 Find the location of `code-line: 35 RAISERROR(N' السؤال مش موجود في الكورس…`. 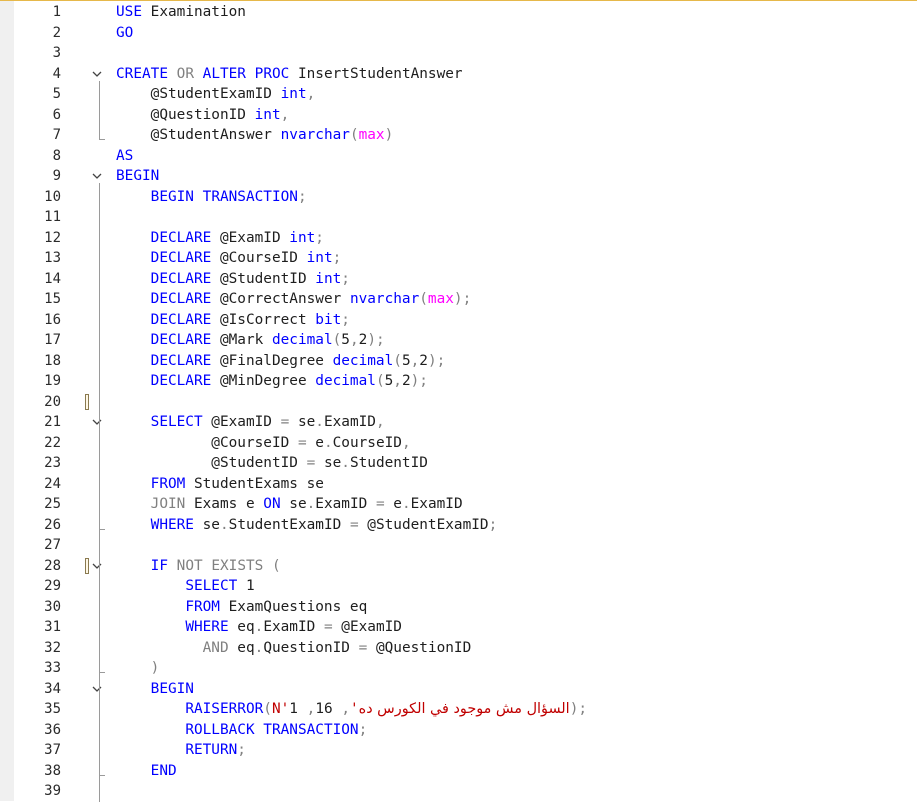

code-line: 35 RAISERROR(N' السؤال مش موجود في الكورس… is located at coordinates (458, 709).